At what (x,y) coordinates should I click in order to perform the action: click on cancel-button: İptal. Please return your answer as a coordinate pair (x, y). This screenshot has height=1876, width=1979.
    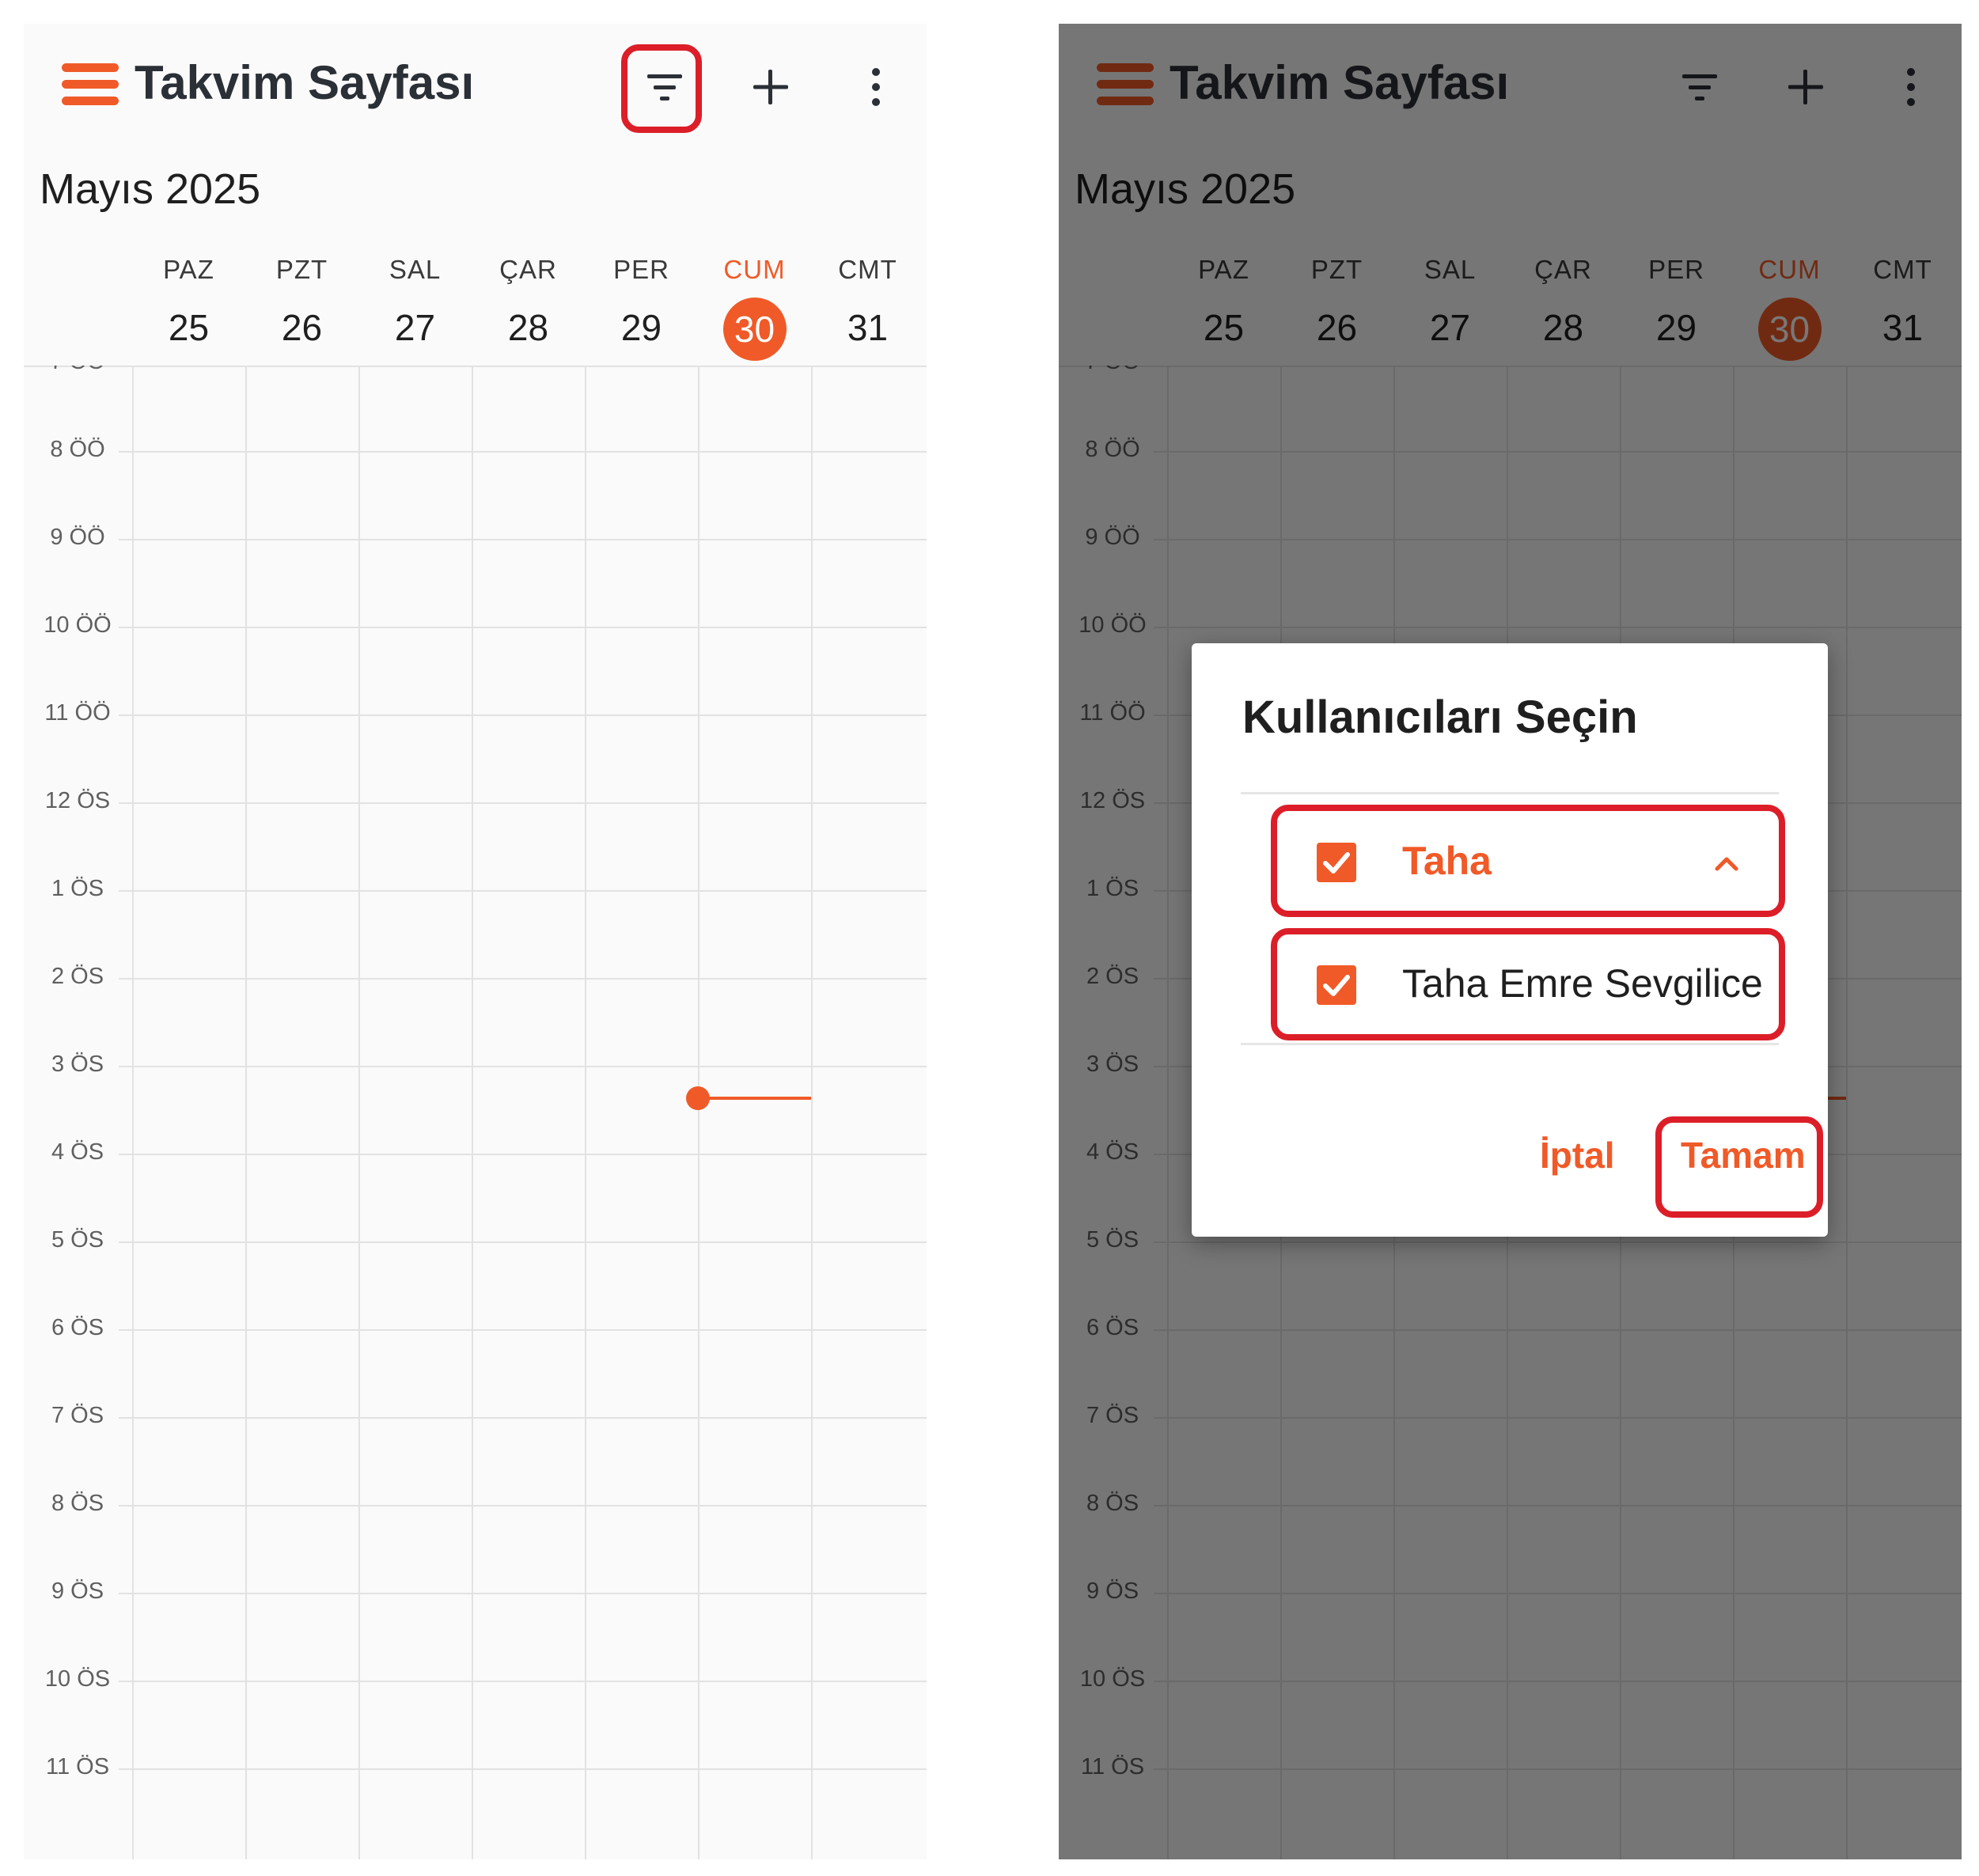
    Looking at the image, I should click on (1577, 1155).